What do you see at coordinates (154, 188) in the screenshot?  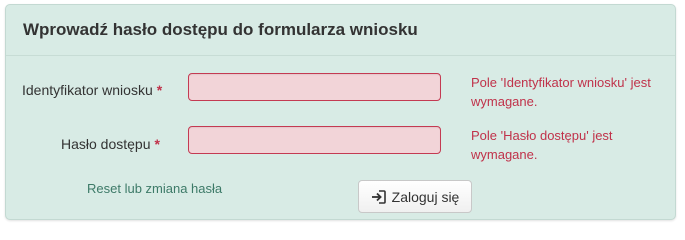 I see `reset-password-link: Reset lub zmiana hasła` at bounding box center [154, 188].